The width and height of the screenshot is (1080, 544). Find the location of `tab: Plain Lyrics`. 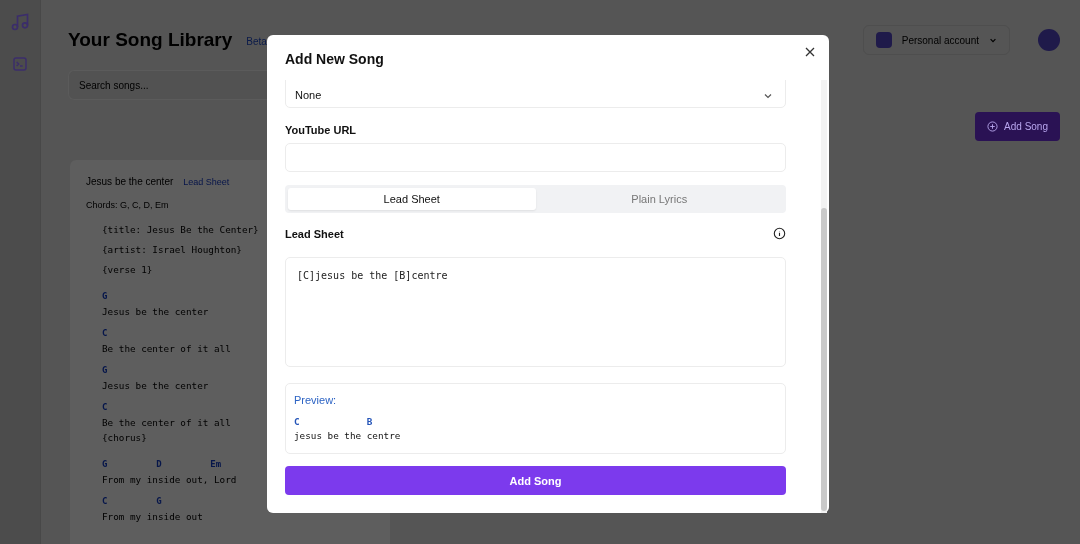

tab: Plain Lyrics is located at coordinates (659, 199).